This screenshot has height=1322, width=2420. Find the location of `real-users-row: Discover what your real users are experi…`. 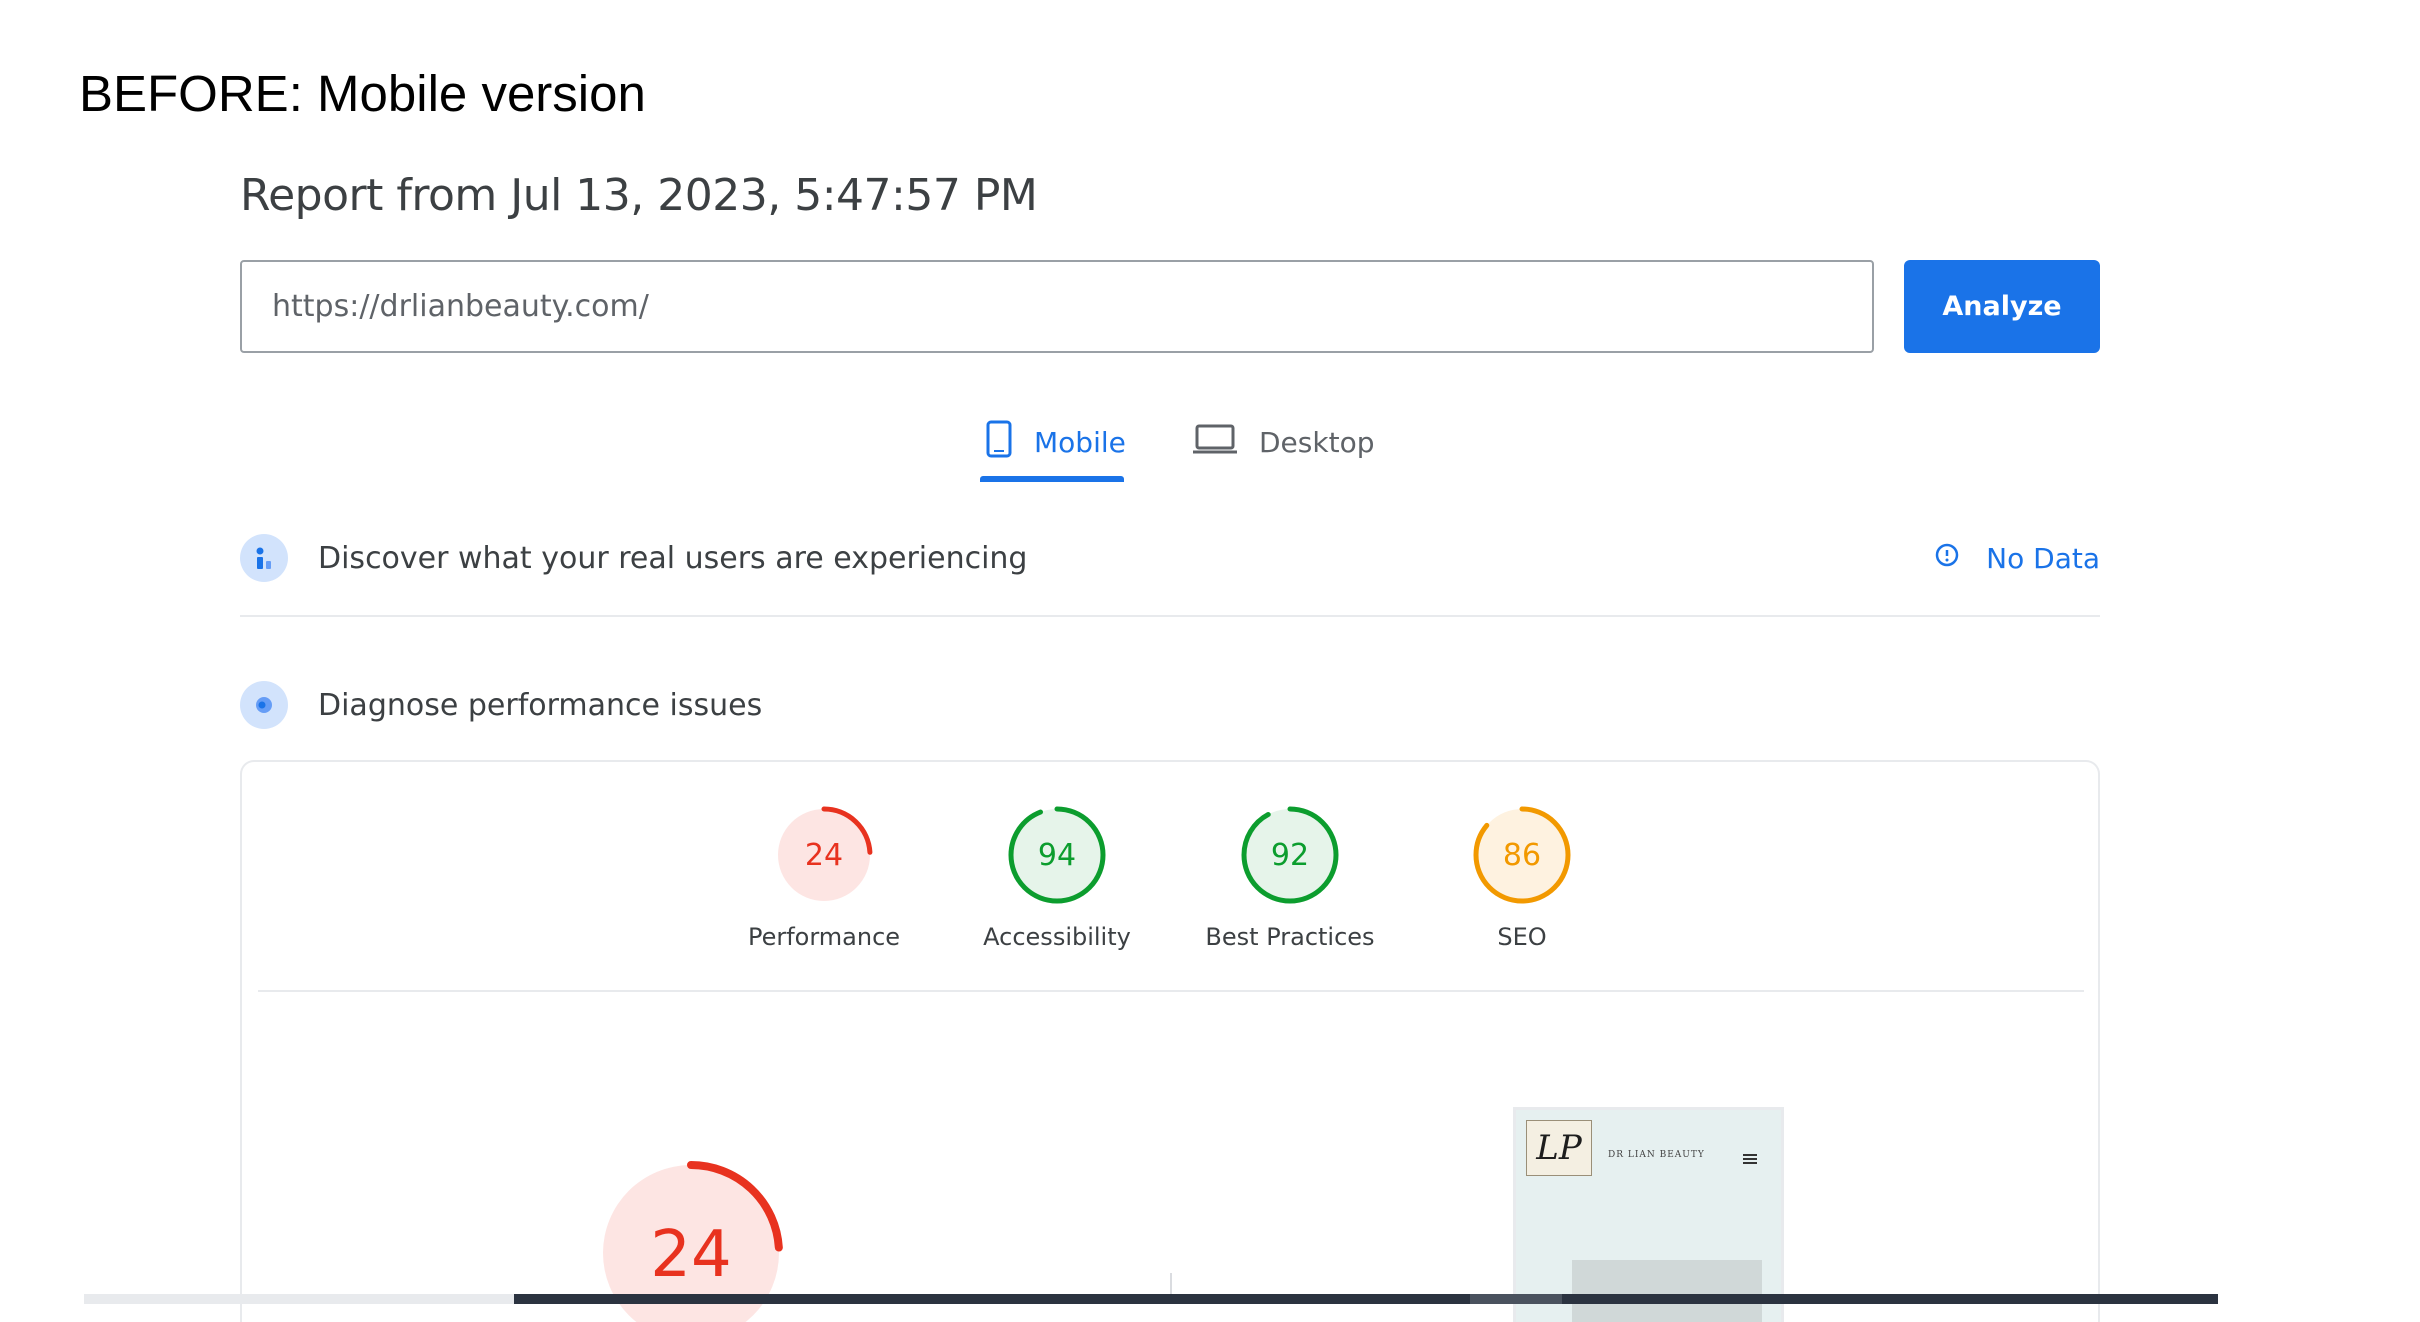

real-users-row: Discover what your real users are experi… is located at coordinates (1170, 558).